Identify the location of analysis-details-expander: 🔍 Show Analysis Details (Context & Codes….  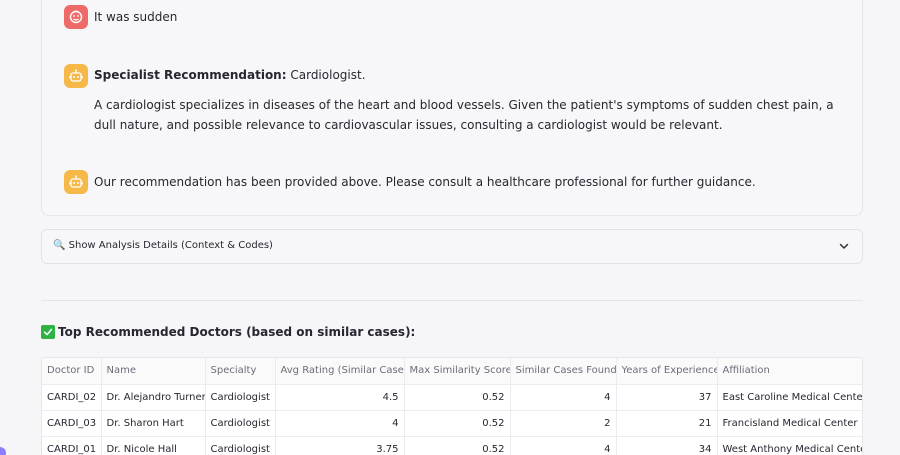
(452, 246).